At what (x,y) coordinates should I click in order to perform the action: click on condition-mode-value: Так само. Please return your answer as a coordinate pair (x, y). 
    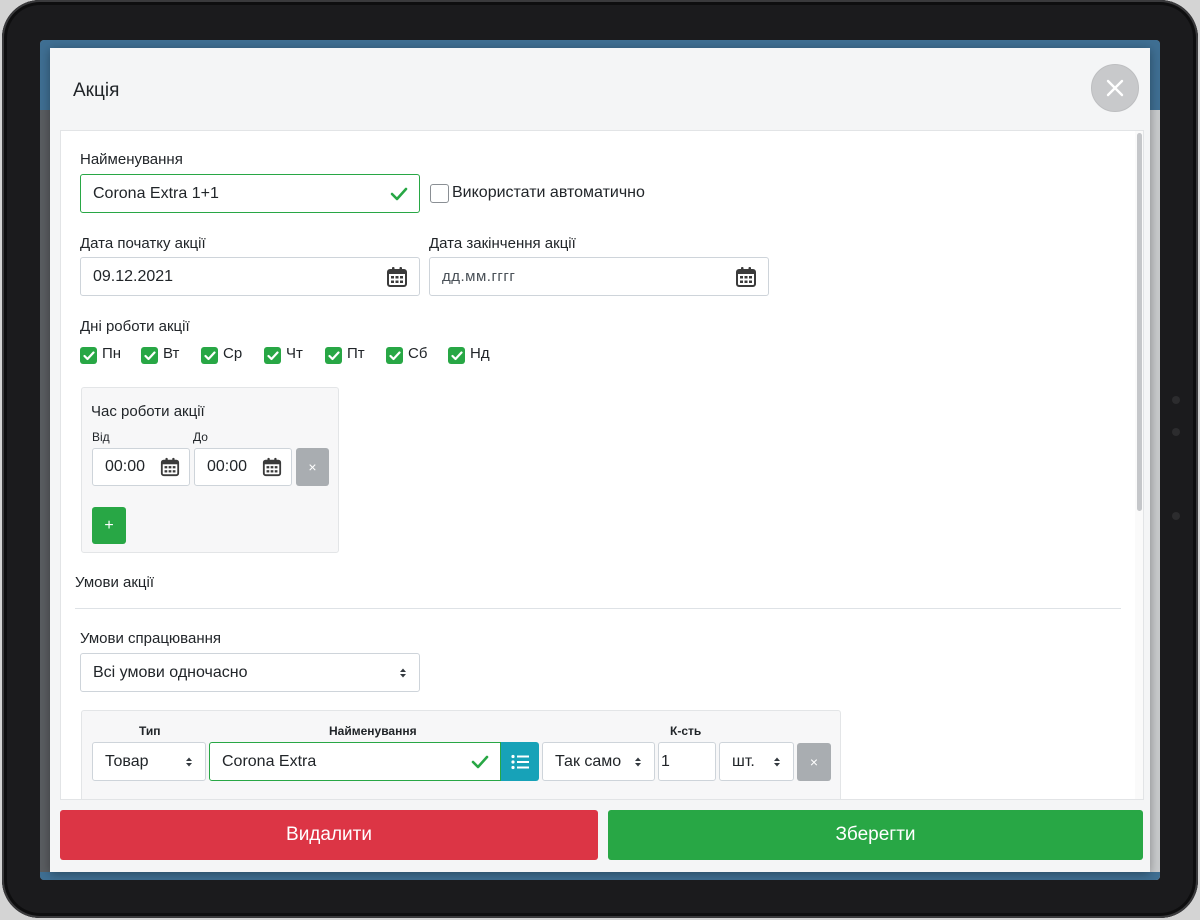
    Looking at the image, I should click on (588, 761).